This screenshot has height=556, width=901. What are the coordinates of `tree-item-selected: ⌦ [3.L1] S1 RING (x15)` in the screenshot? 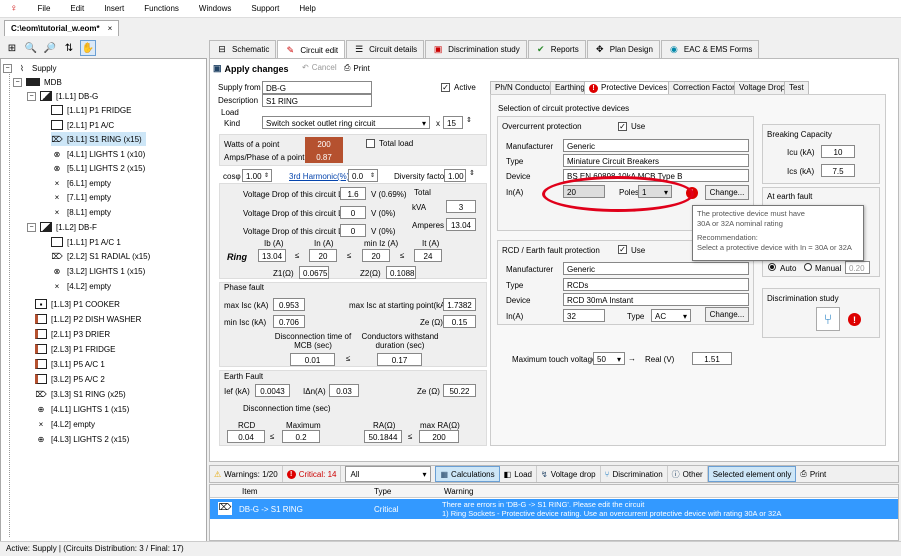 It's located at (98, 139).